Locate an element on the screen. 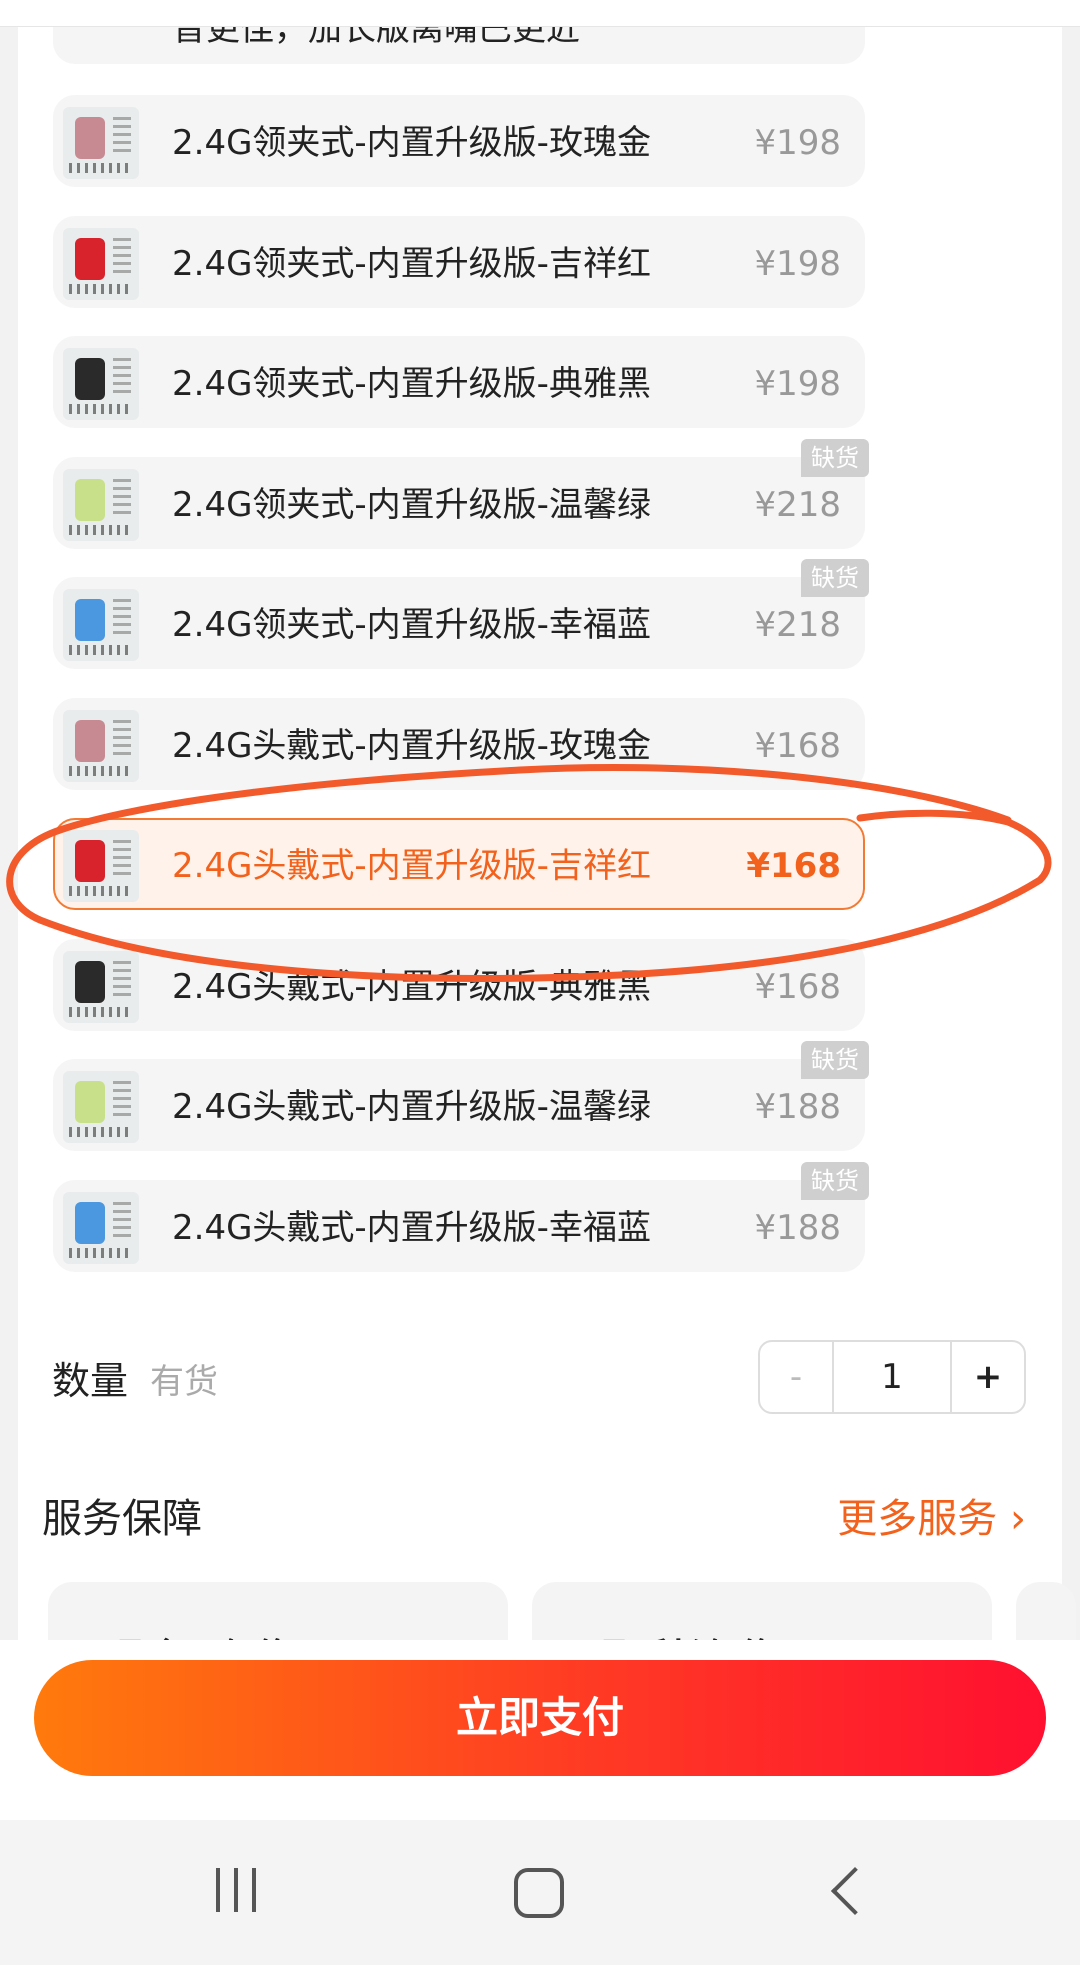  pay-now-button: 立即支付 is located at coordinates (540, 1718).